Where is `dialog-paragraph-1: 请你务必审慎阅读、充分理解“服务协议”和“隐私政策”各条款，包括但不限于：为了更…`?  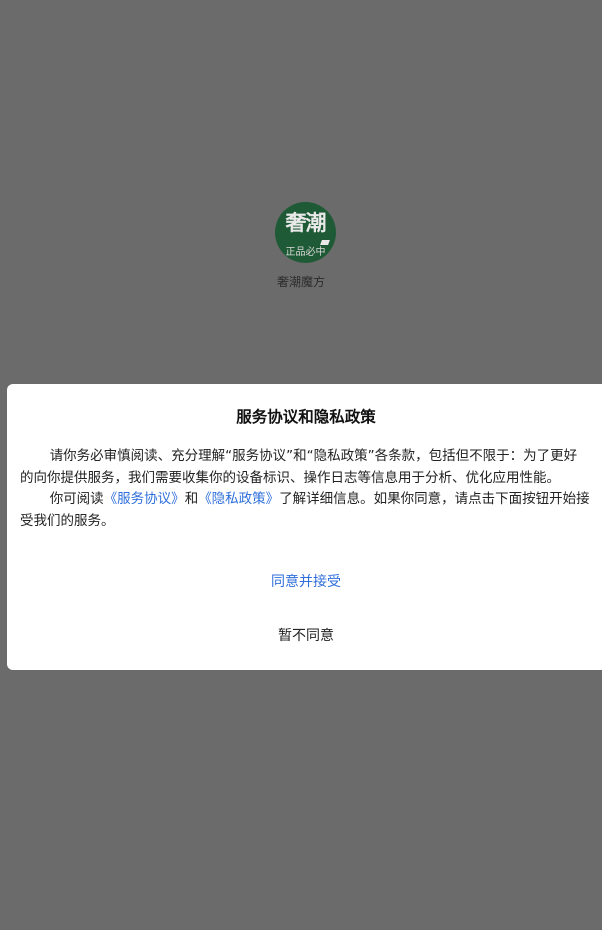 dialog-paragraph-1: 请你务必审慎阅读、充分理解“服务协议”和“隐私政策”各条款，包括但不限于：为了更… is located at coordinates (299, 467).